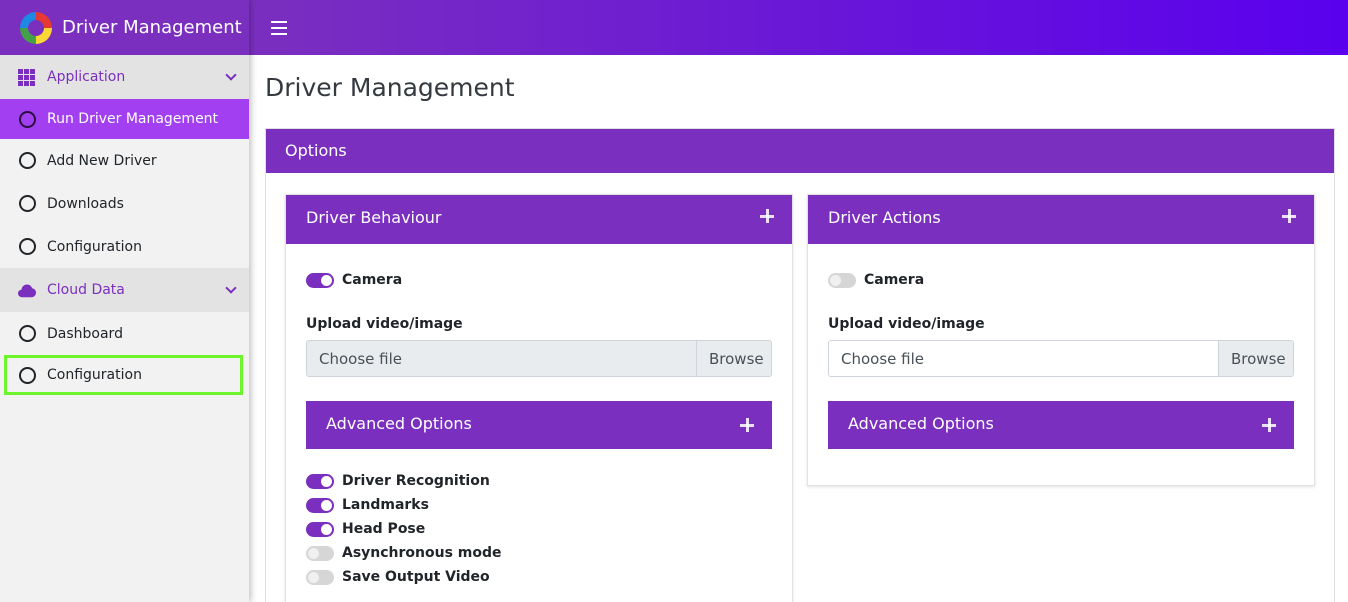 The height and width of the screenshot is (602, 1348). What do you see at coordinates (124, 333) in the screenshot?
I see `sidebar-item-dashboard: Dashboard` at bounding box center [124, 333].